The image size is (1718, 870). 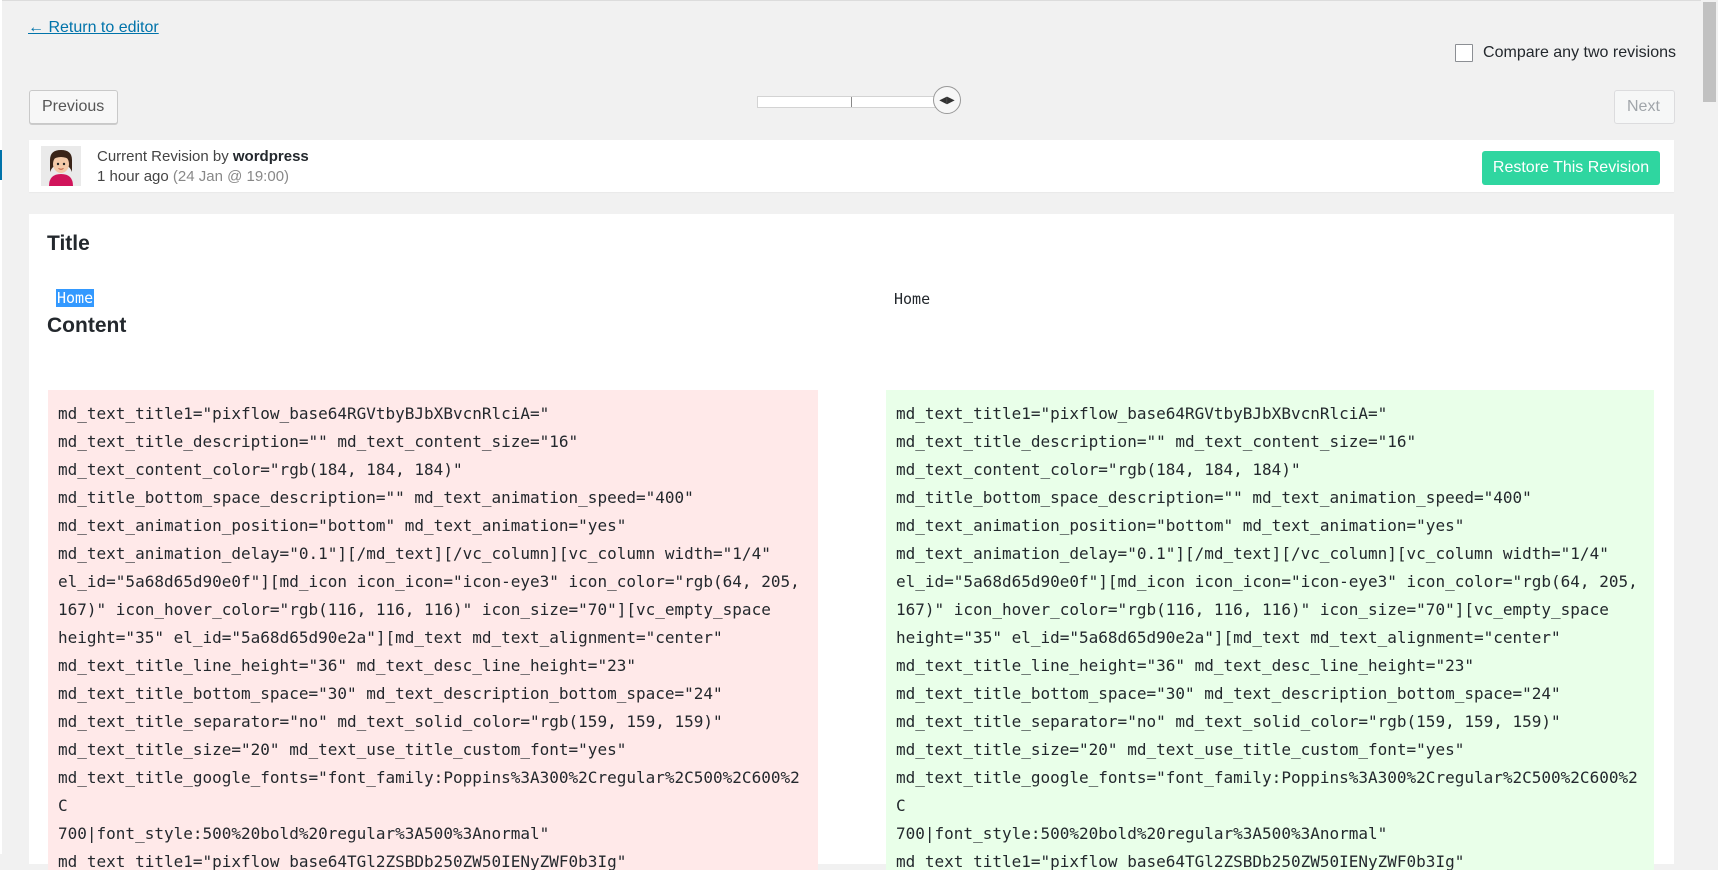 I want to click on title-section-heading: Title, so click(x=68, y=243).